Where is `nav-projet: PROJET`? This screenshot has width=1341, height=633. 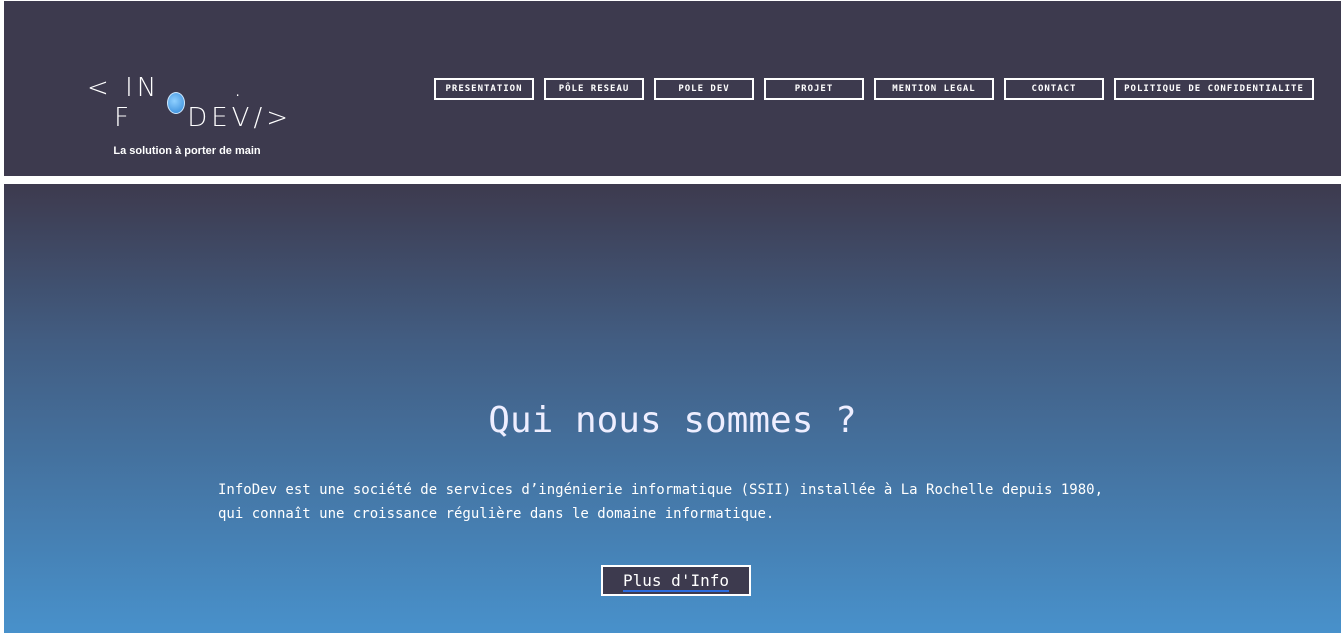 nav-projet: PROJET is located at coordinates (814, 89).